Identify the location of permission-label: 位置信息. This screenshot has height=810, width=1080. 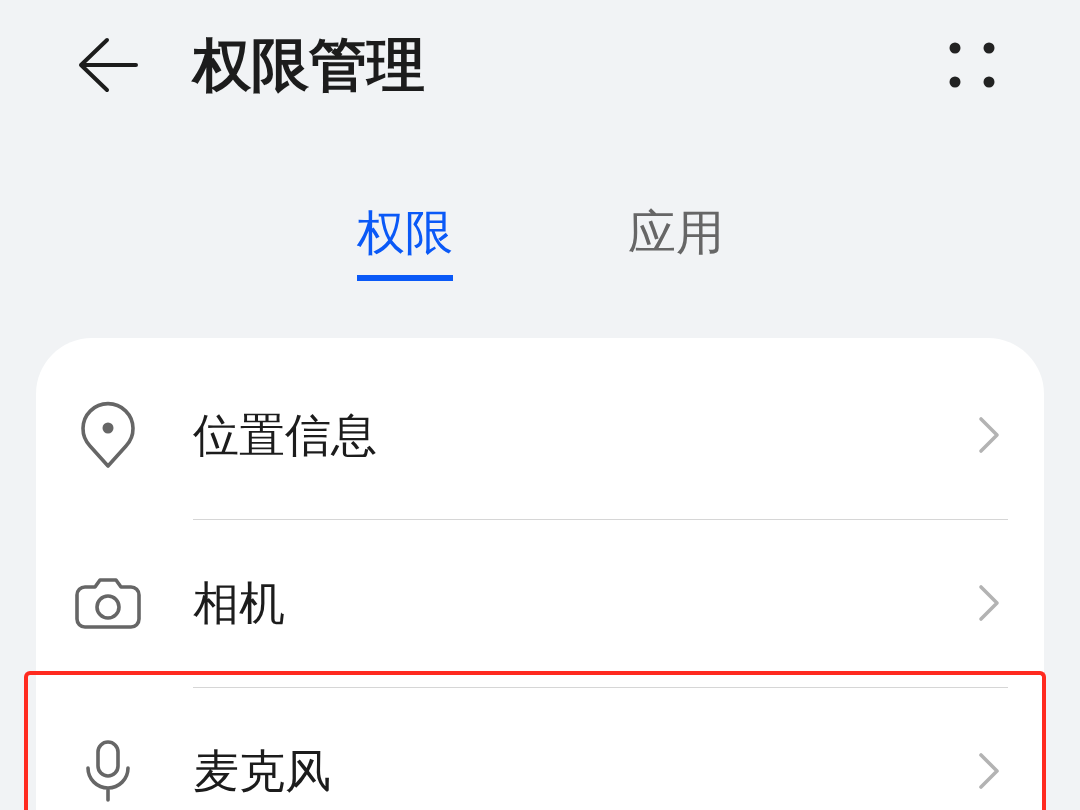
(585, 435).